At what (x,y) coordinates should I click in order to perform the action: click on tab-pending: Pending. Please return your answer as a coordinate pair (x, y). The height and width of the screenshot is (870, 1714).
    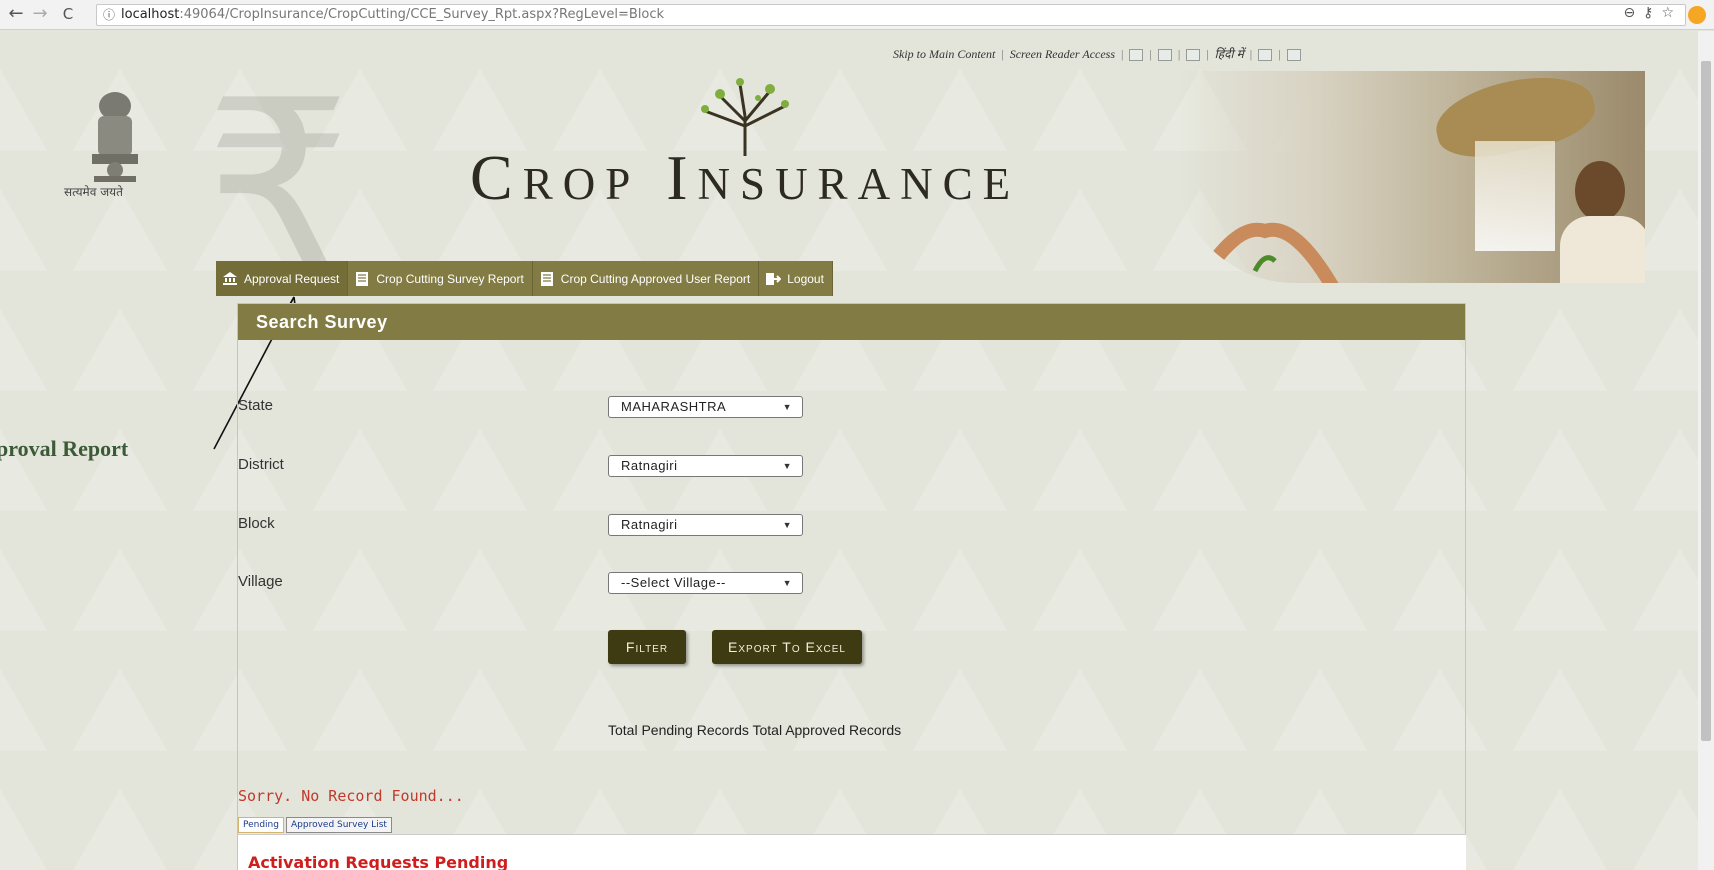
    Looking at the image, I should click on (261, 825).